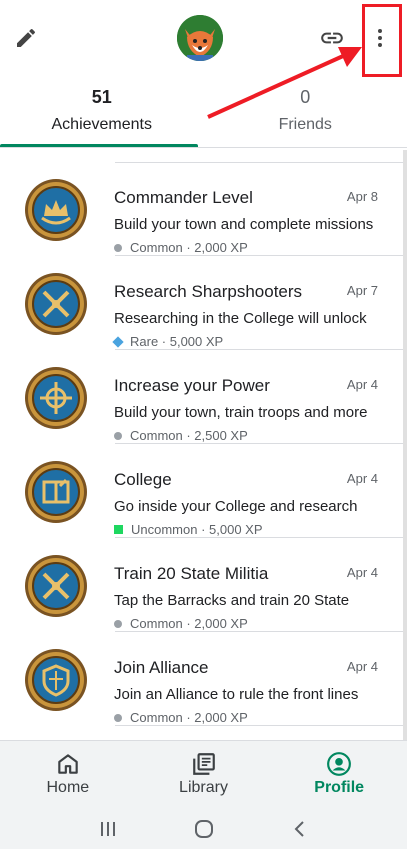 The image size is (407, 849). I want to click on rarity-and-xp: Common · 2,500 XP, so click(189, 435).